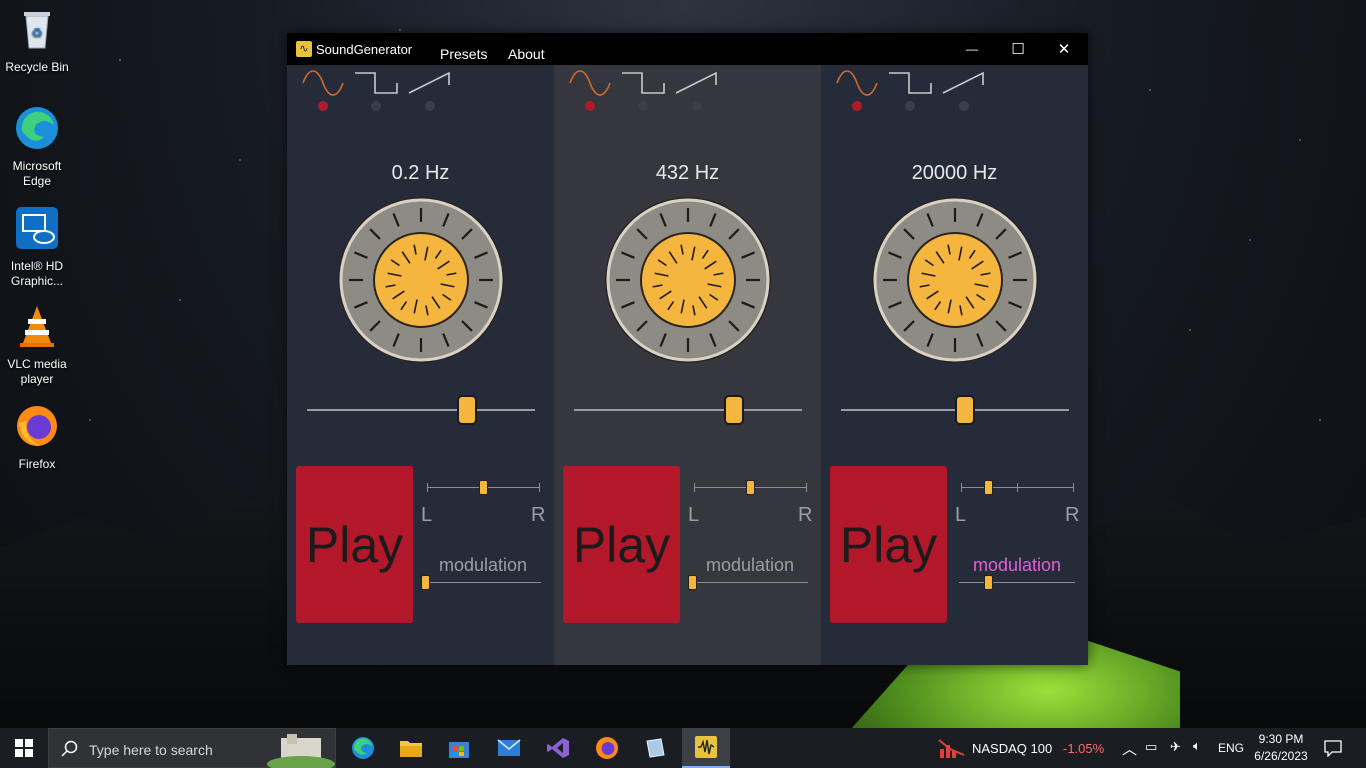 The width and height of the screenshot is (1366, 768). I want to click on waveform-indicator-square, so click(643, 106).